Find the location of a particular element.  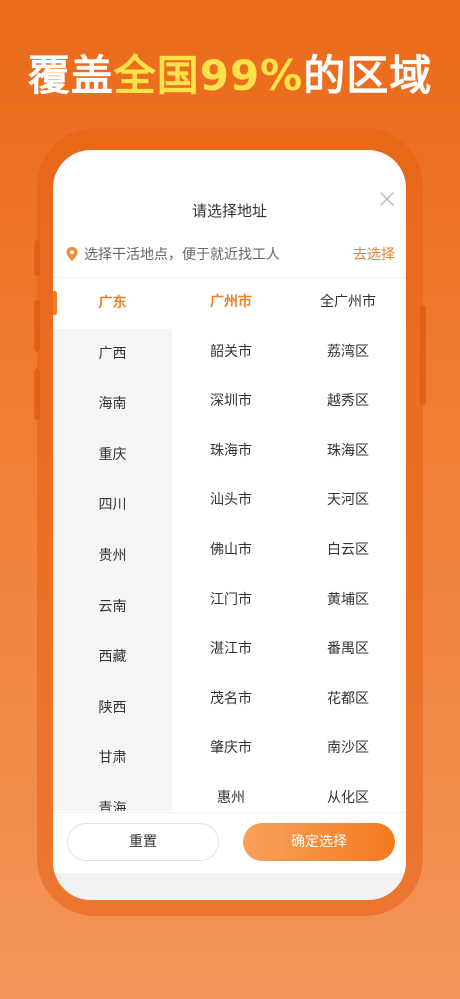

map-pin-icon is located at coordinates (72, 254).